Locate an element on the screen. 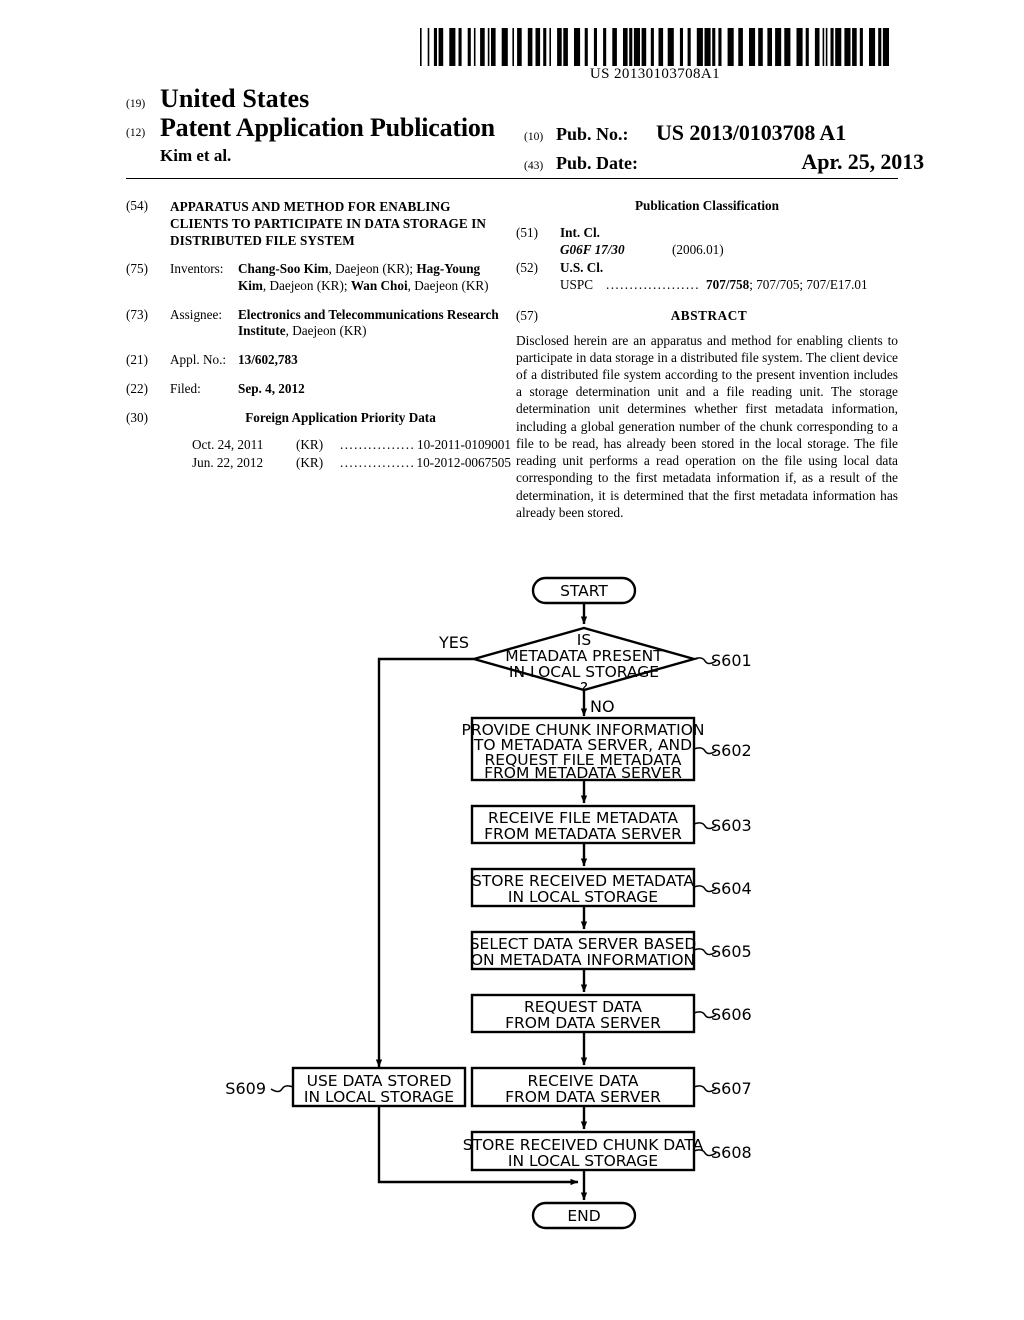  country-name: United States is located at coordinates (235, 98).